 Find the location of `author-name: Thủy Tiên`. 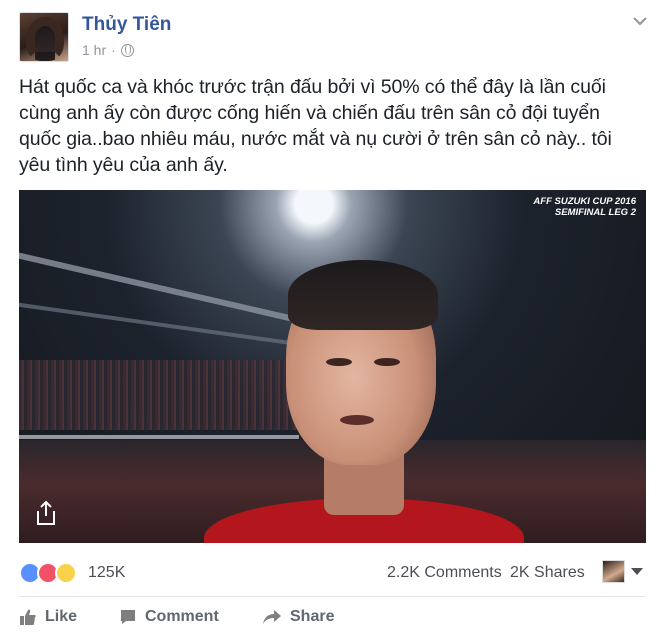

author-name: Thủy Tiên is located at coordinates (126, 25).